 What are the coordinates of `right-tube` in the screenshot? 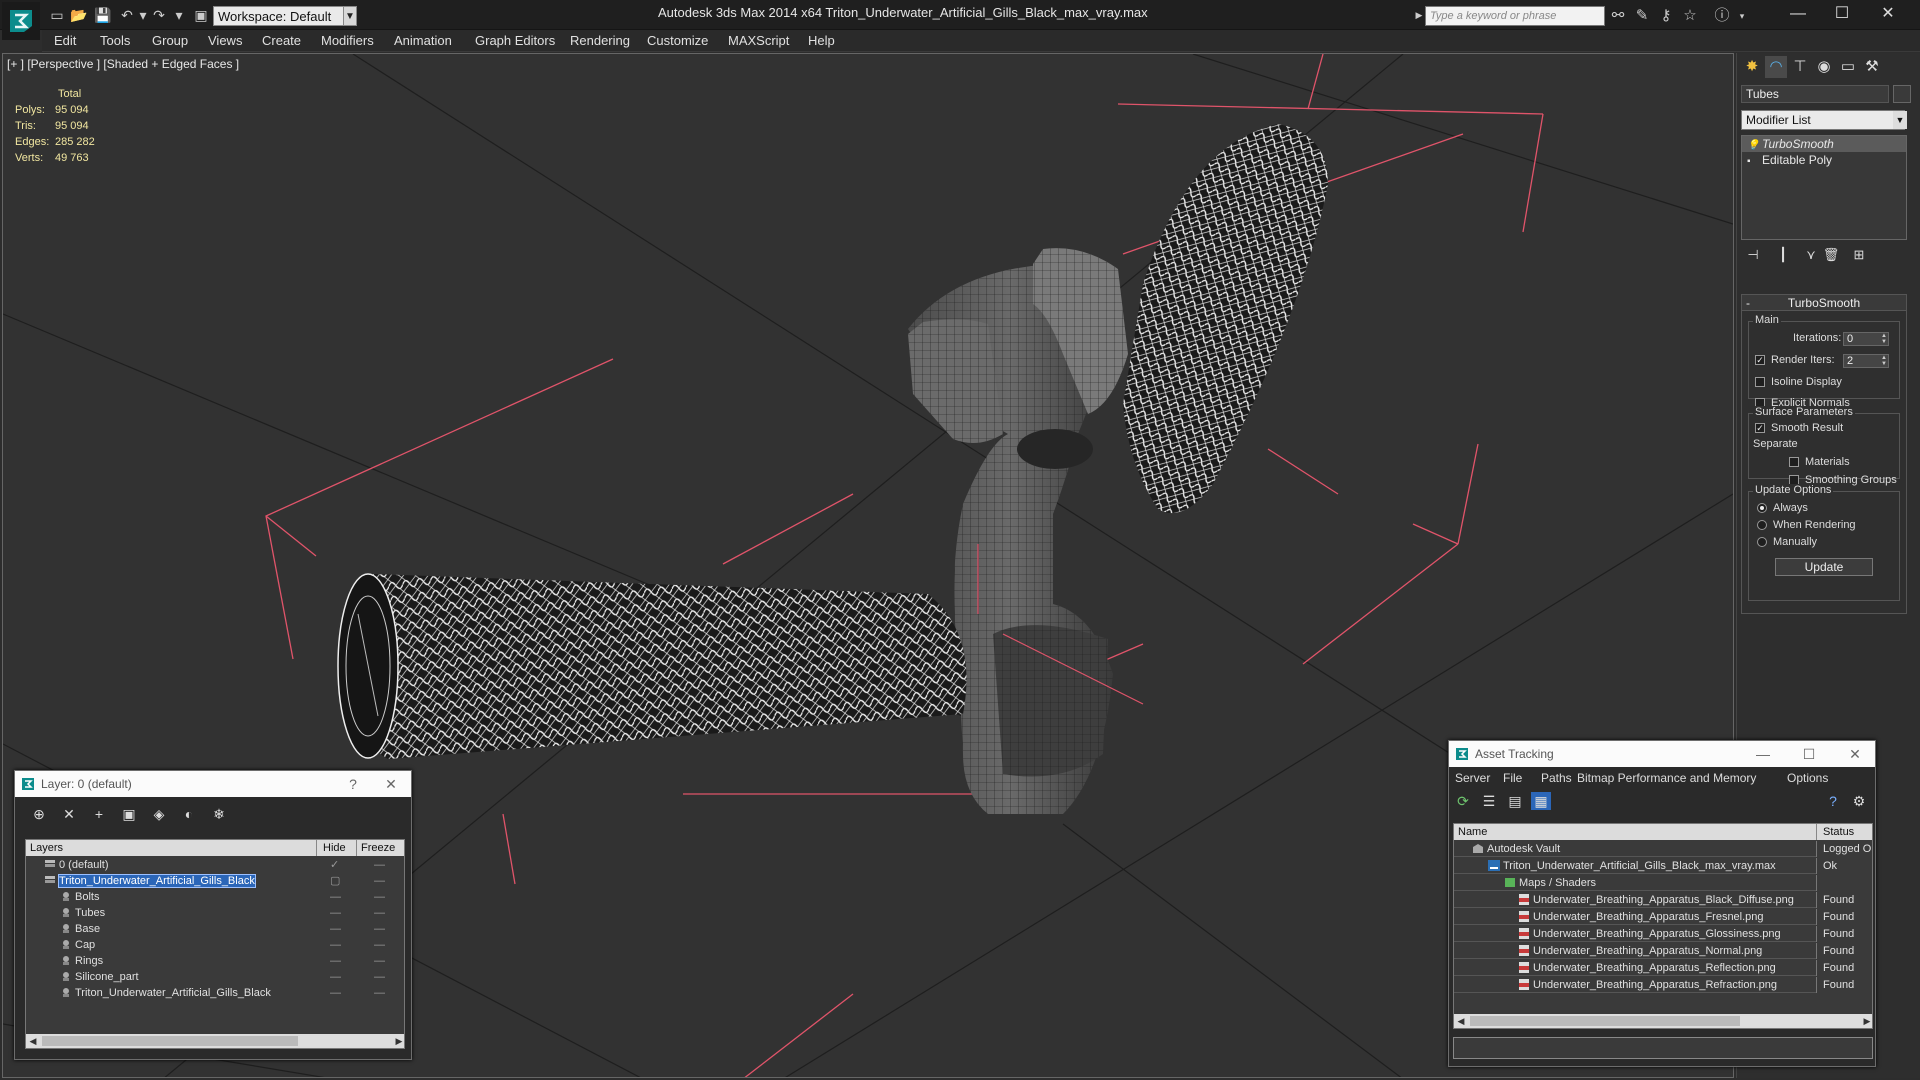 It's located at (1225, 319).